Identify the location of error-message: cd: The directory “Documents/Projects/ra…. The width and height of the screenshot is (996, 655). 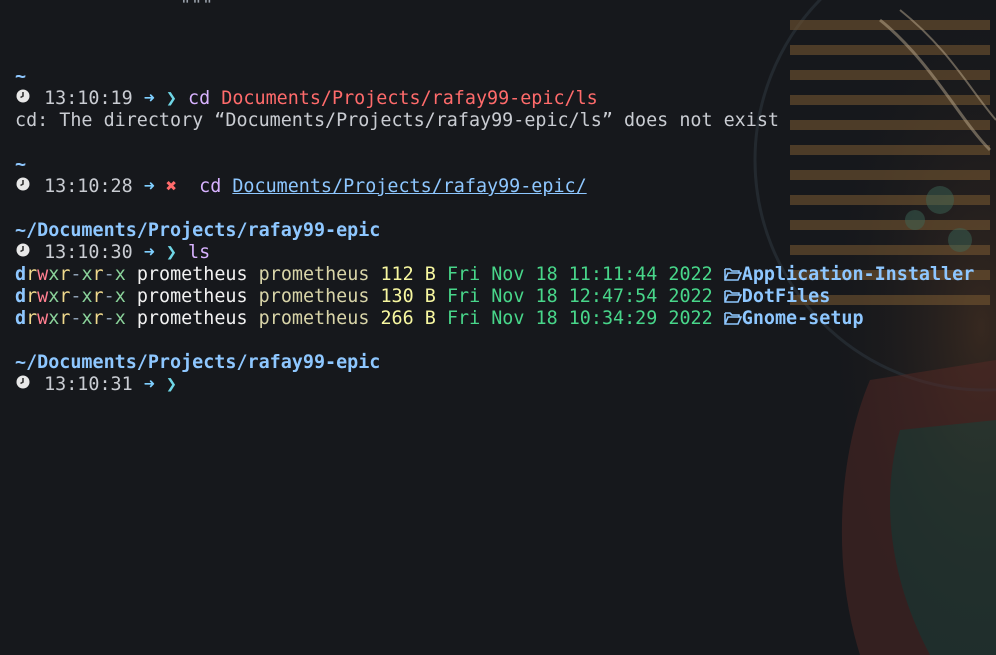
(397, 120).